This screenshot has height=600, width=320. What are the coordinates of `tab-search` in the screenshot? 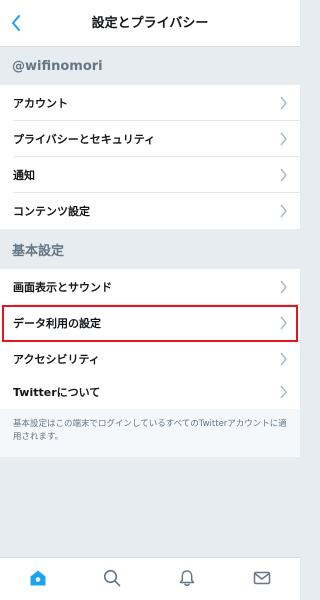 It's located at (112, 578).